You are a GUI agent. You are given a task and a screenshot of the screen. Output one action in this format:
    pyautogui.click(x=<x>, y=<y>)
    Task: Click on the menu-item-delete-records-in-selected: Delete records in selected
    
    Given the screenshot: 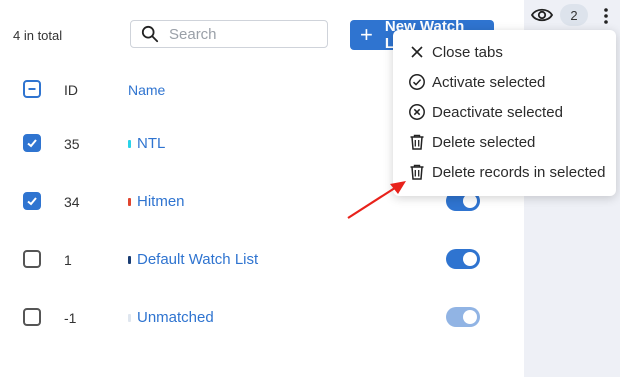 What is the action you would take?
    pyautogui.click(x=504, y=172)
    